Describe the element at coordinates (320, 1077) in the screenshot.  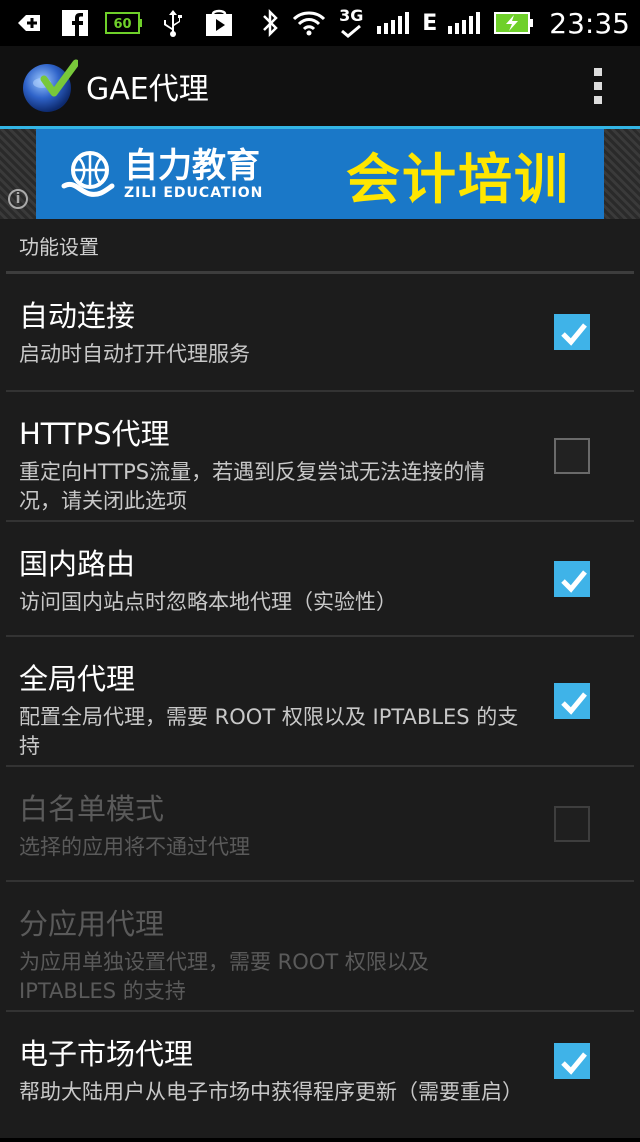
I see `pref-market-proxy: 电子市场代理 帮助大陆用户从电子市场中获得程序更新（需要重启）` at that location.